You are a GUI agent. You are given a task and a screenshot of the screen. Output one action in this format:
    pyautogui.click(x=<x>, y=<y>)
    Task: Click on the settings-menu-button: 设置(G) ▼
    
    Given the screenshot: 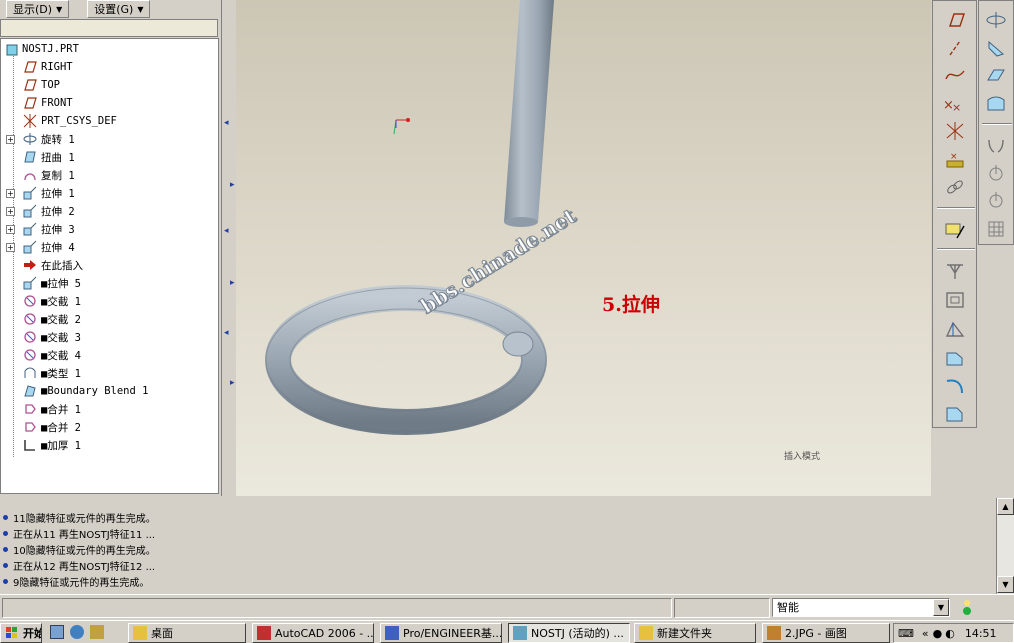 What is the action you would take?
    pyautogui.click(x=119, y=9)
    